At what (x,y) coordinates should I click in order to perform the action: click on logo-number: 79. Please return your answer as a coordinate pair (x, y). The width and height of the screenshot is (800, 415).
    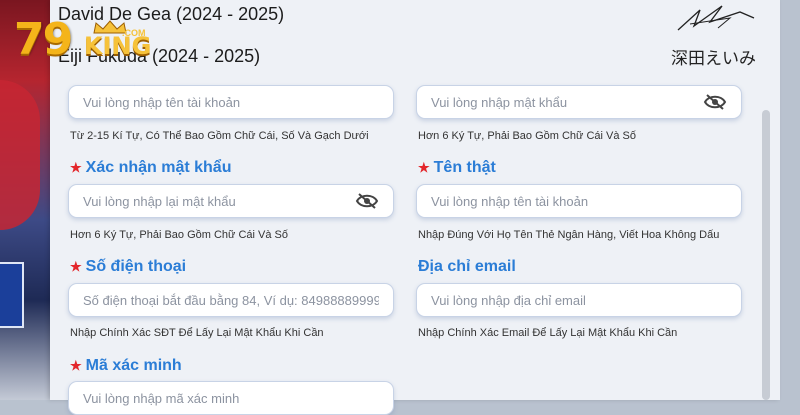
    Looking at the image, I should click on (43, 39).